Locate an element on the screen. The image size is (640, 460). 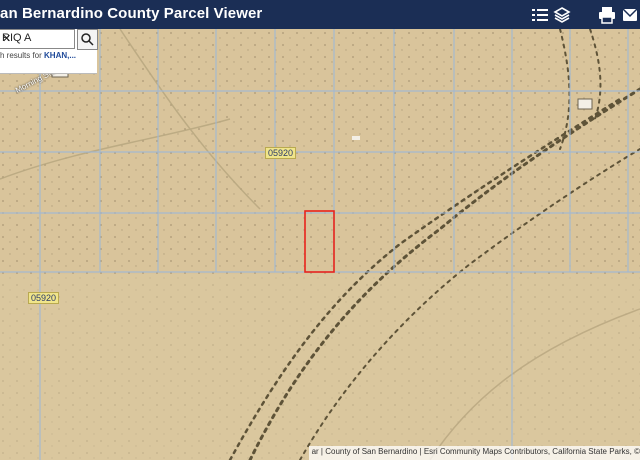
app-header: an Bernardino County Parcel Viewer is located at coordinates (320, 14).